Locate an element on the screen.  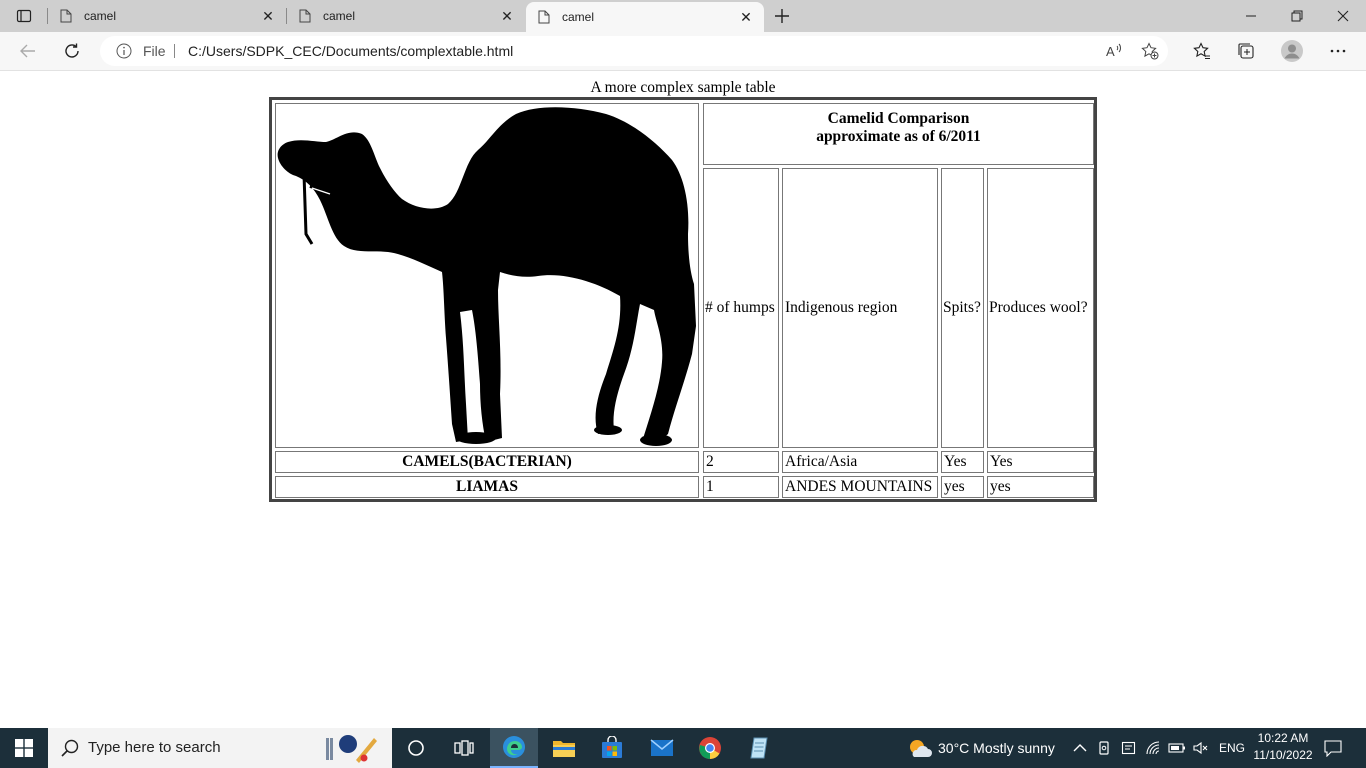
row-header-camels: CAMELS(BACTERIAN) is located at coordinates (487, 462).